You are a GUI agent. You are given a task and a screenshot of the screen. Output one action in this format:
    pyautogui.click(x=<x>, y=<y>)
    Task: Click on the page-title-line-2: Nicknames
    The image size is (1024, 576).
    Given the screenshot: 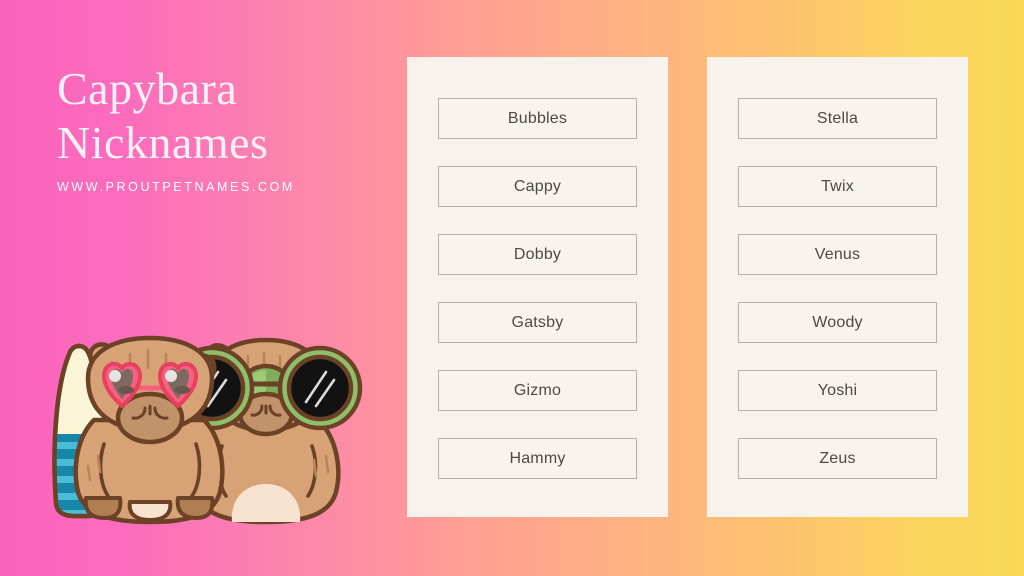 What is the action you would take?
    pyautogui.click(x=163, y=142)
    